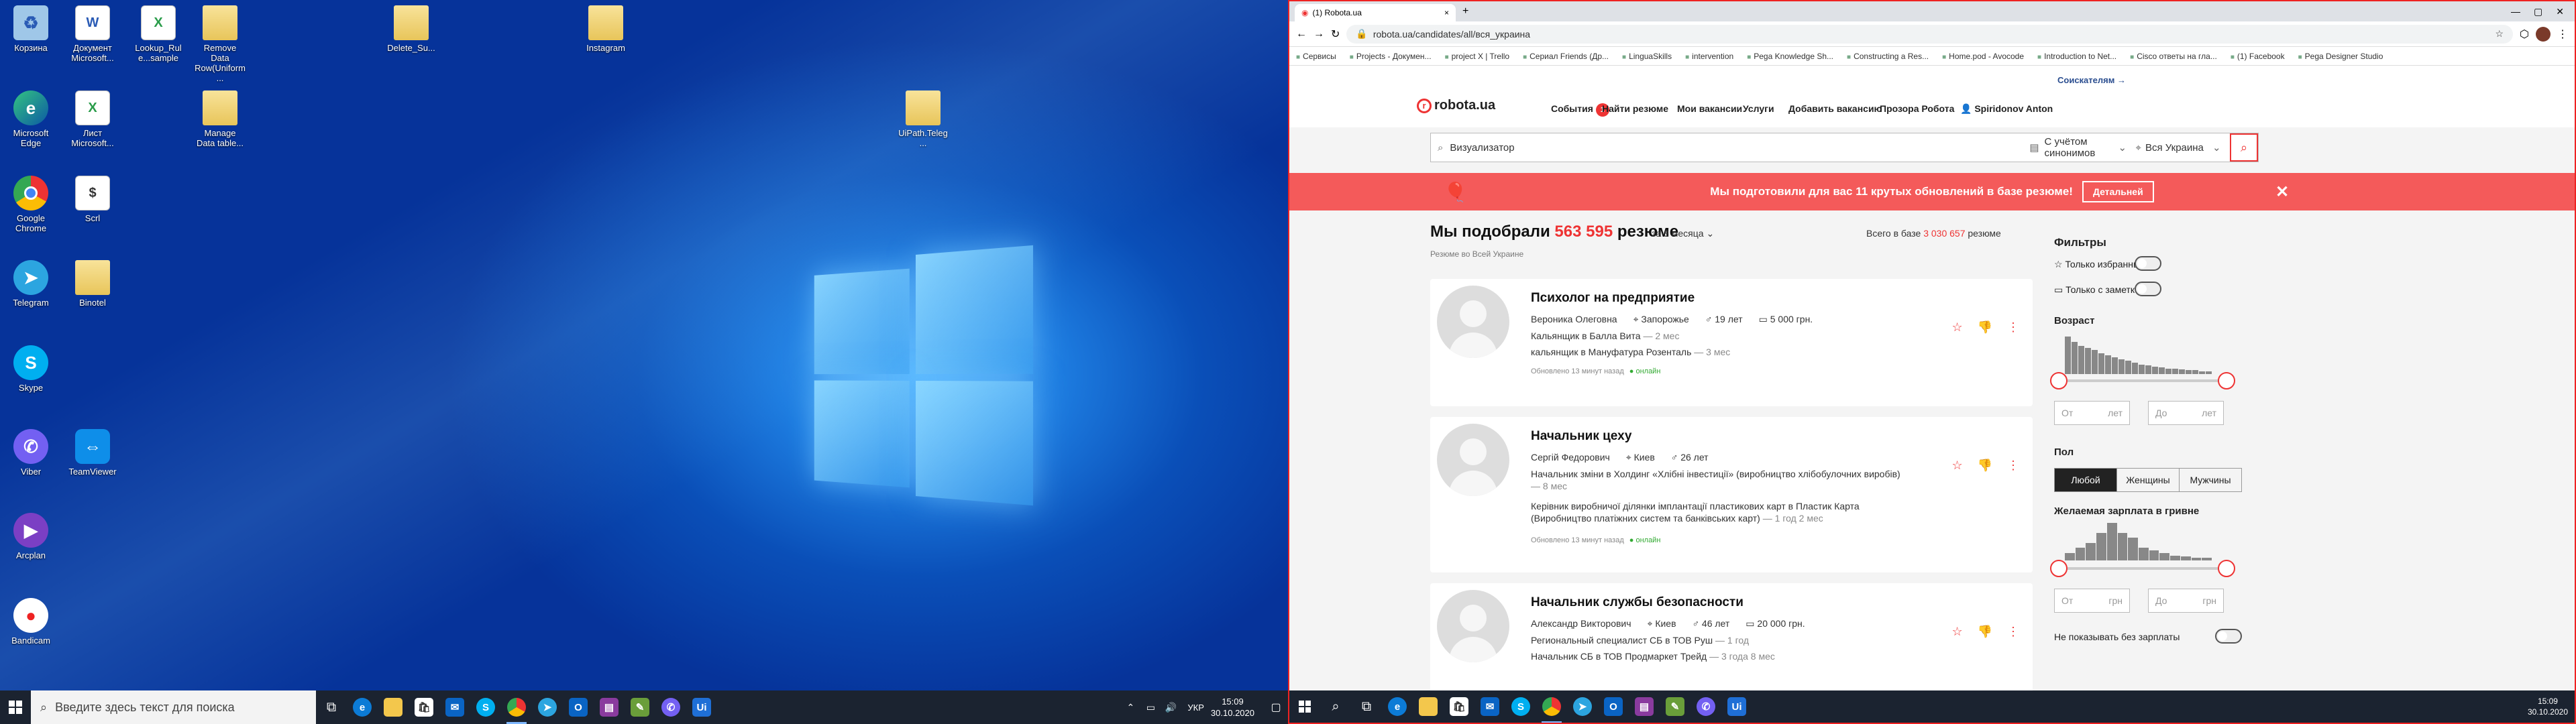 Image resolution: width=2576 pixels, height=724 pixels. I want to click on age-to-input: До лет, so click(2186, 413).